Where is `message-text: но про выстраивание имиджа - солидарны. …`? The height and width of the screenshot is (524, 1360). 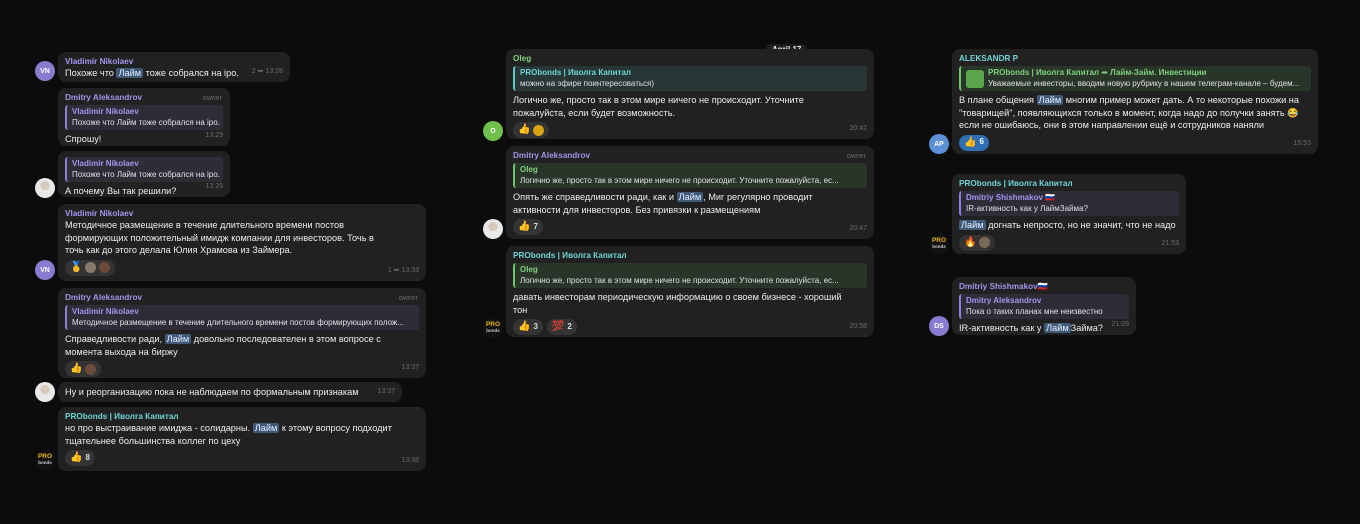
message-text: но про выстраивание имиджа - солидарны. … is located at coordinates (228, 434).